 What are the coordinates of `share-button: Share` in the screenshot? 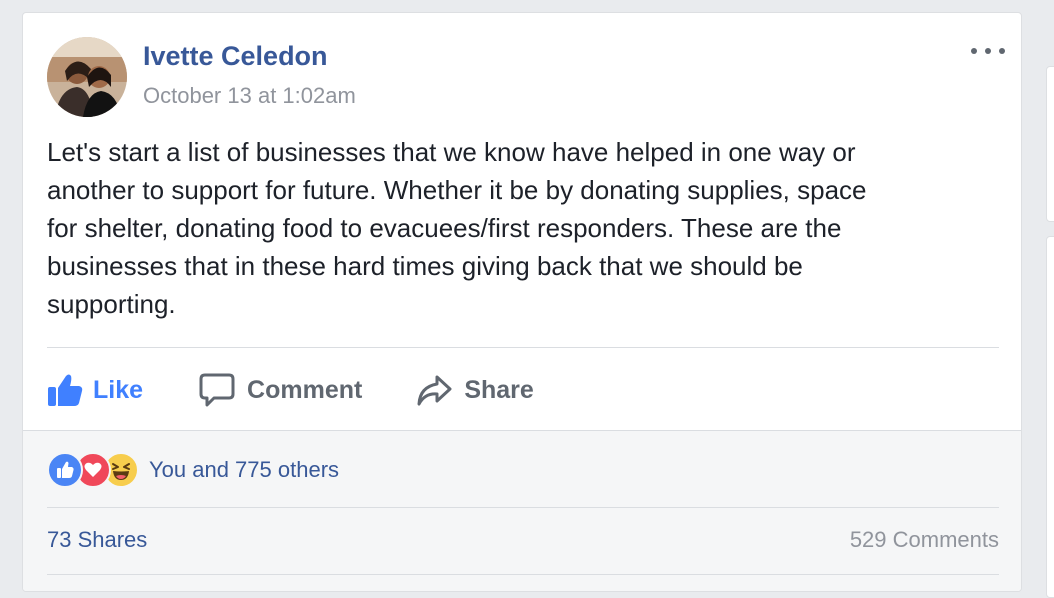 It's located at (475, 390).